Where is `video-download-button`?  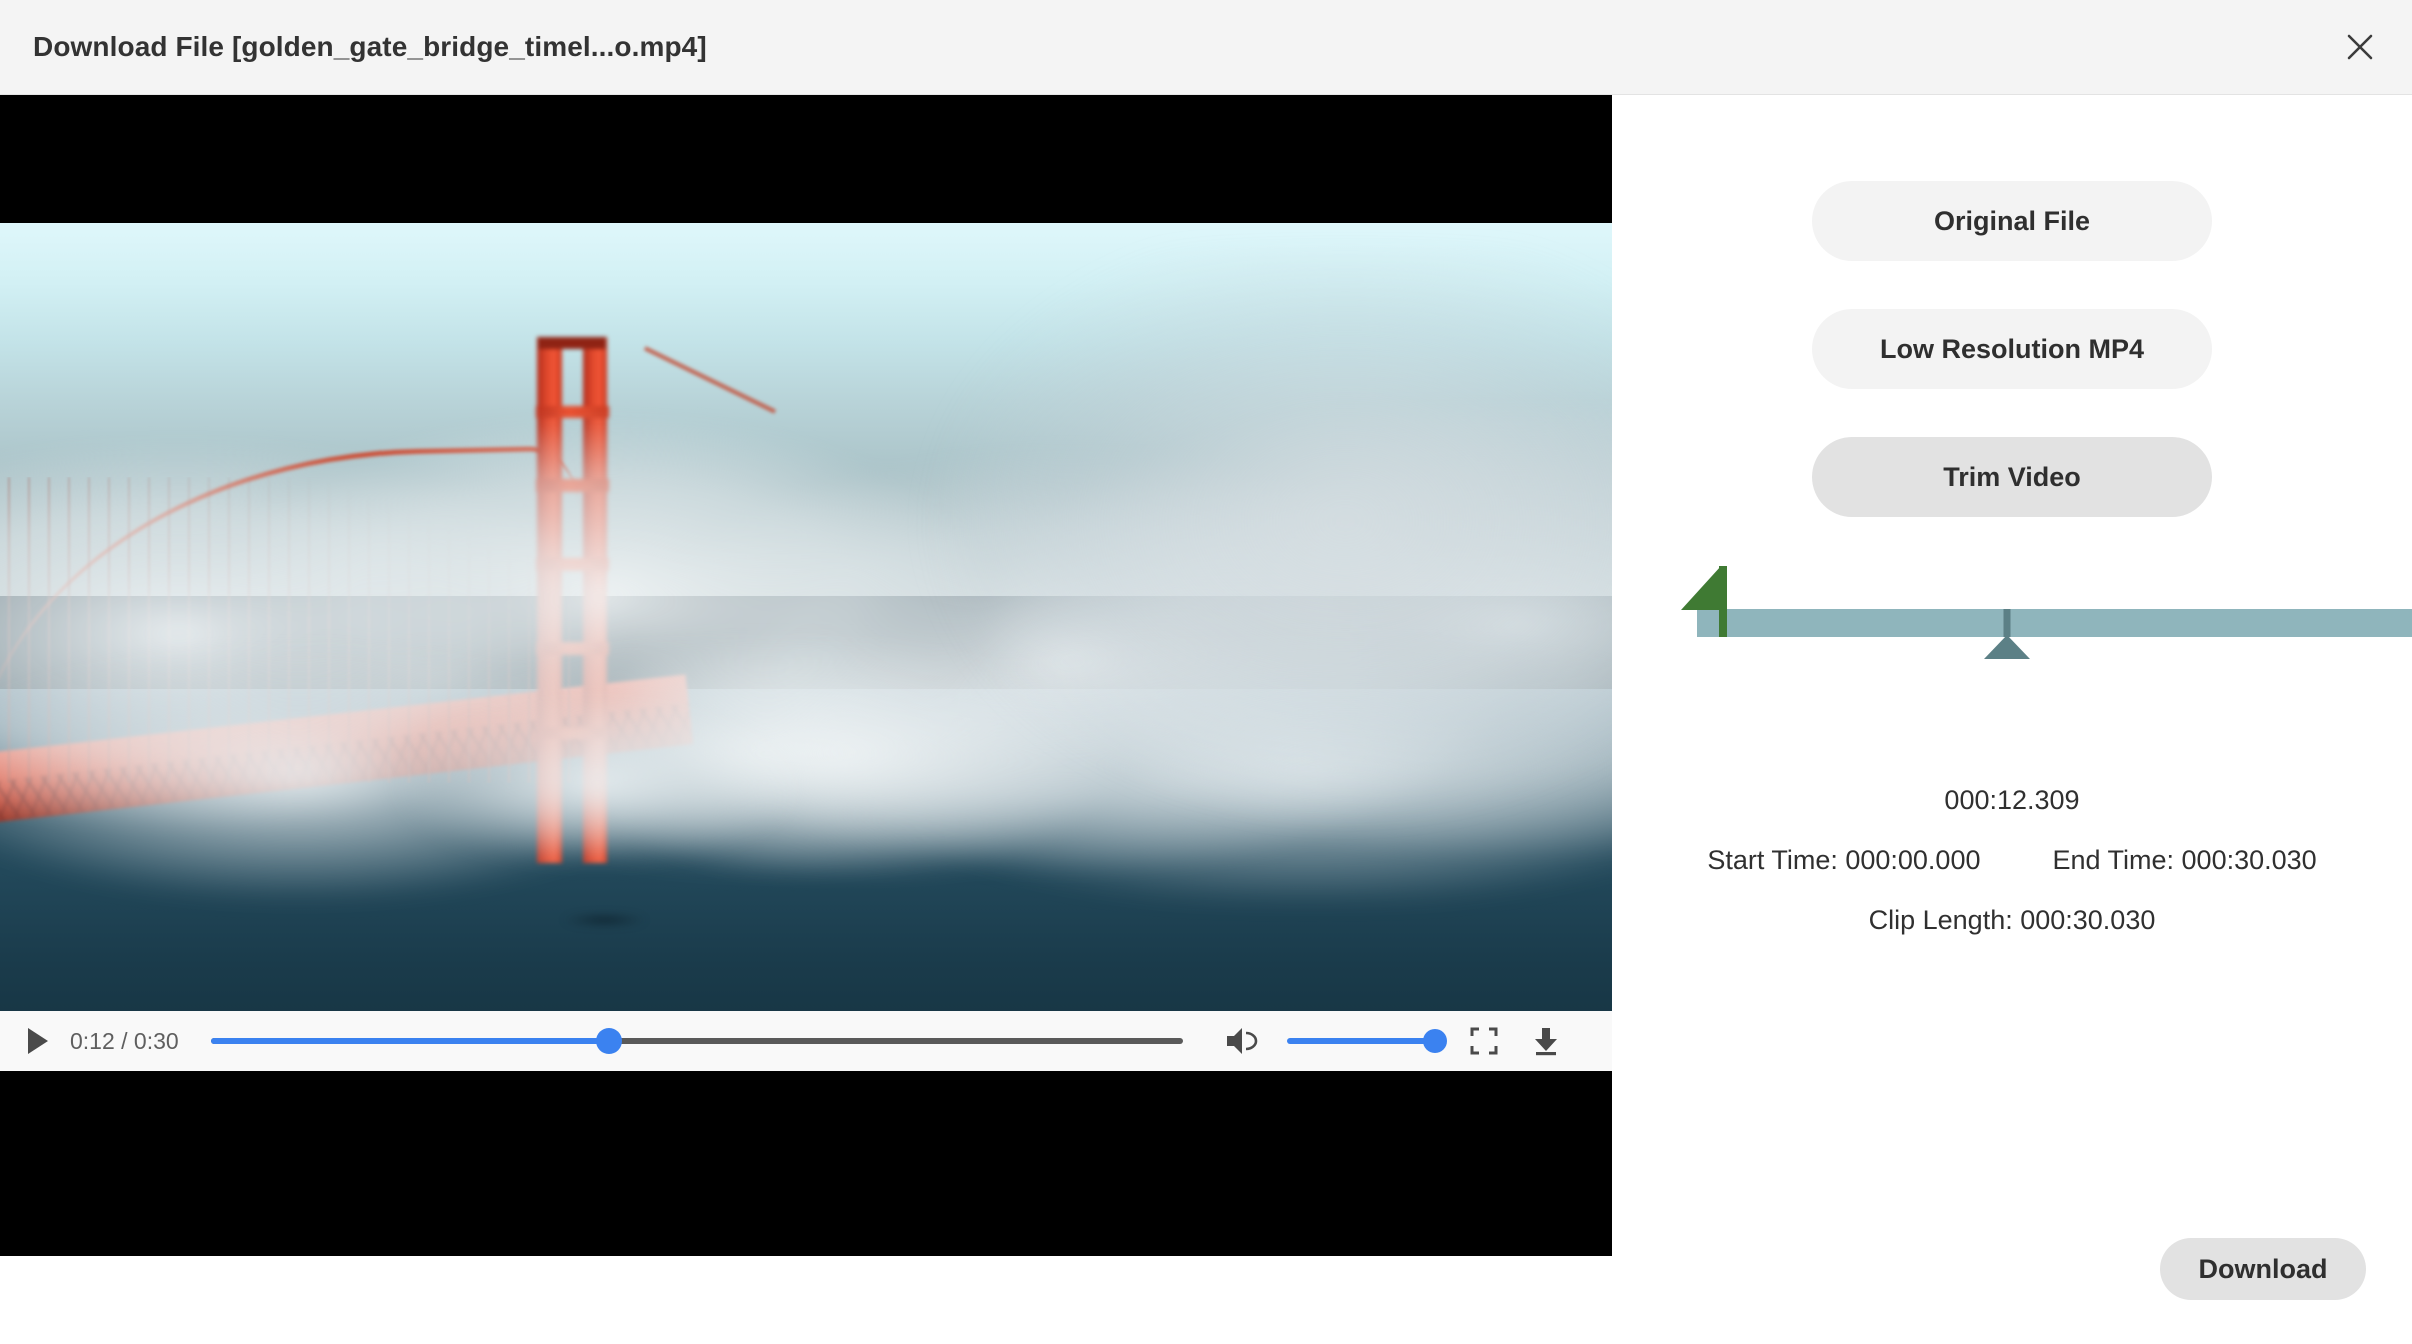
video-download-button is located at coordinates (1546, 1041).